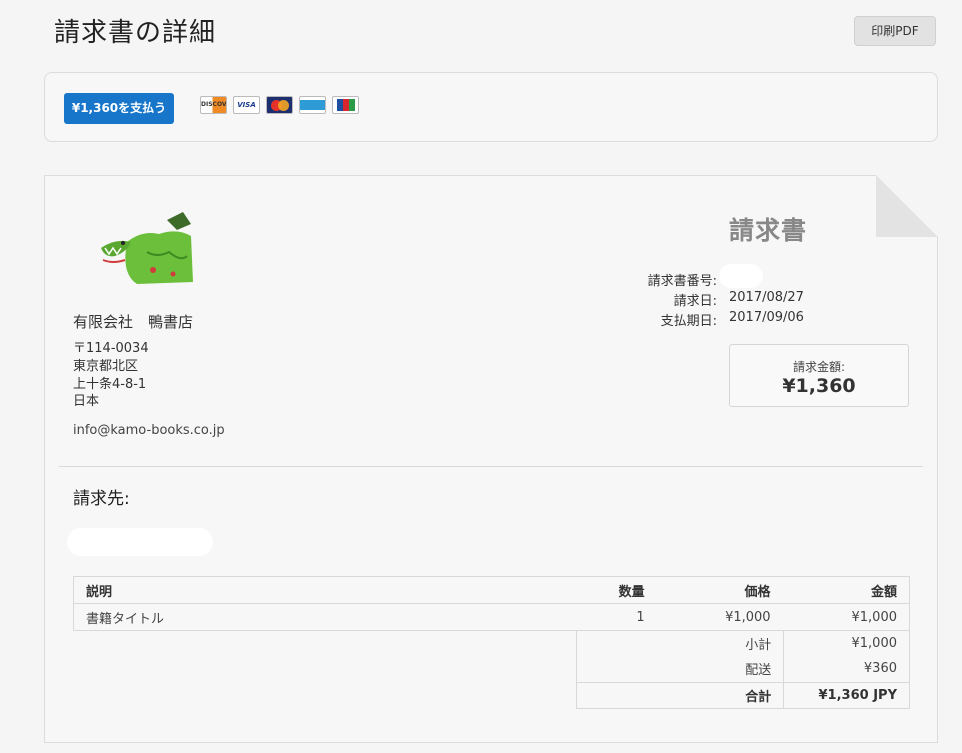 This screenshot has width=962, height=753. I want to click on line-items-table: 説明 数量 価格 金額 書籍タイトル 1 ¥1,000 ¥1,000, so click(491, 603).